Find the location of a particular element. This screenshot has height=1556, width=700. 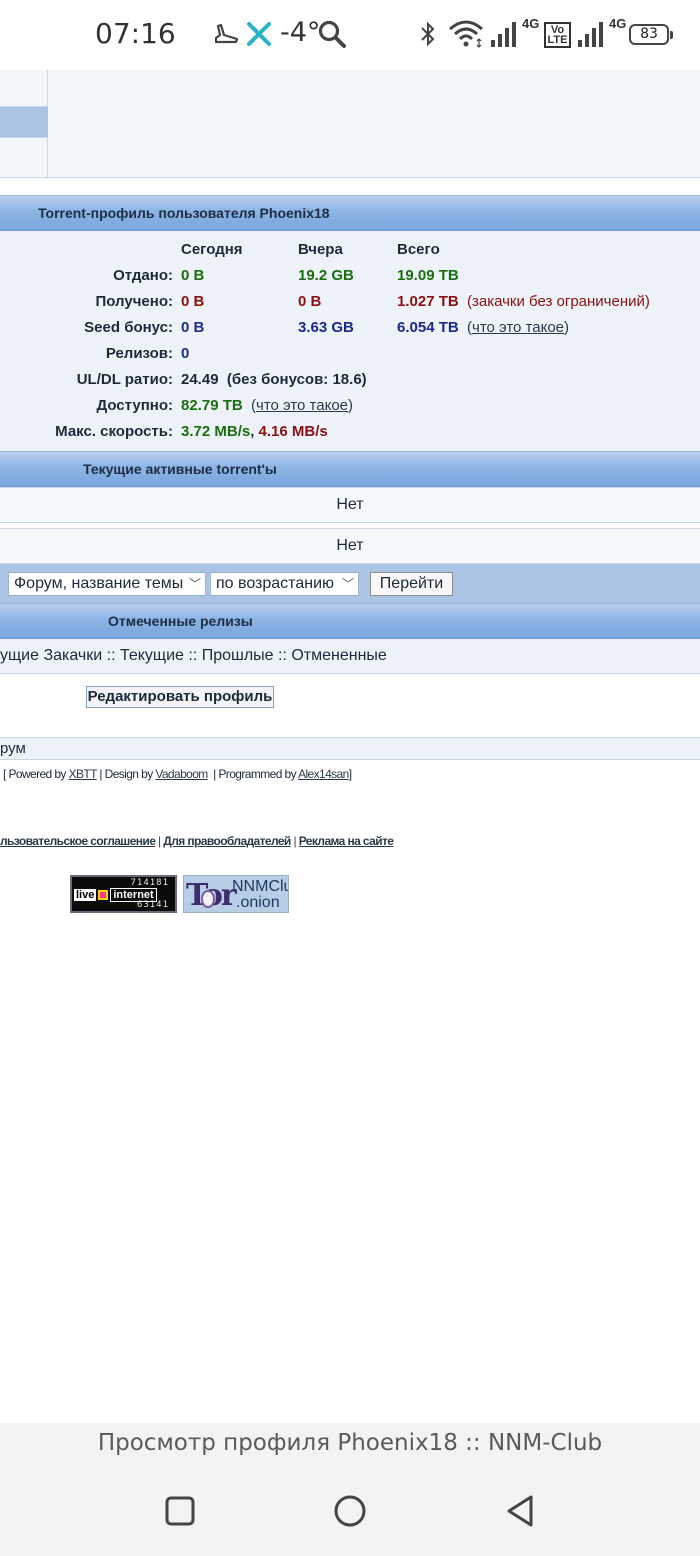

profile-header: Torrent-профиль пользователя Phoenix18 is located at coordinates (350, 213).